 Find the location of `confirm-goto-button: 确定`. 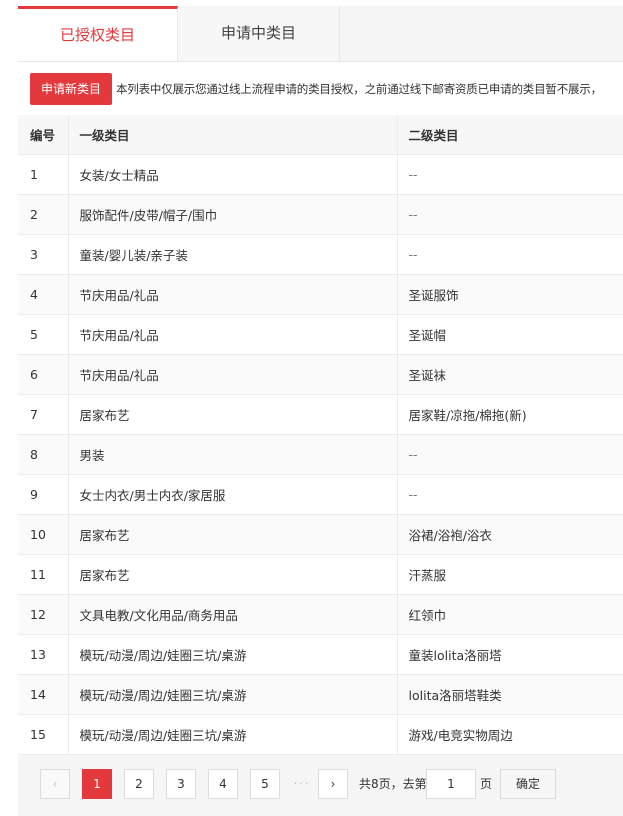

confirm-goto-button: 确定 is located at coordinates (528, 784).